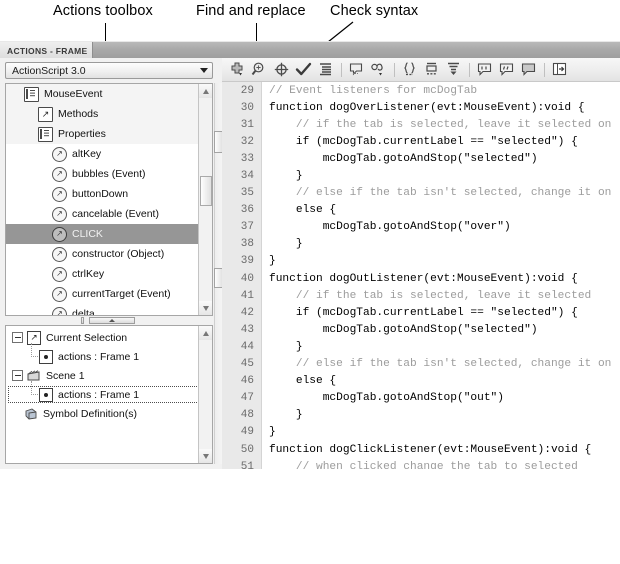 The image size is (620, 564). I want to click on line-number: 47, so click(247, 398).